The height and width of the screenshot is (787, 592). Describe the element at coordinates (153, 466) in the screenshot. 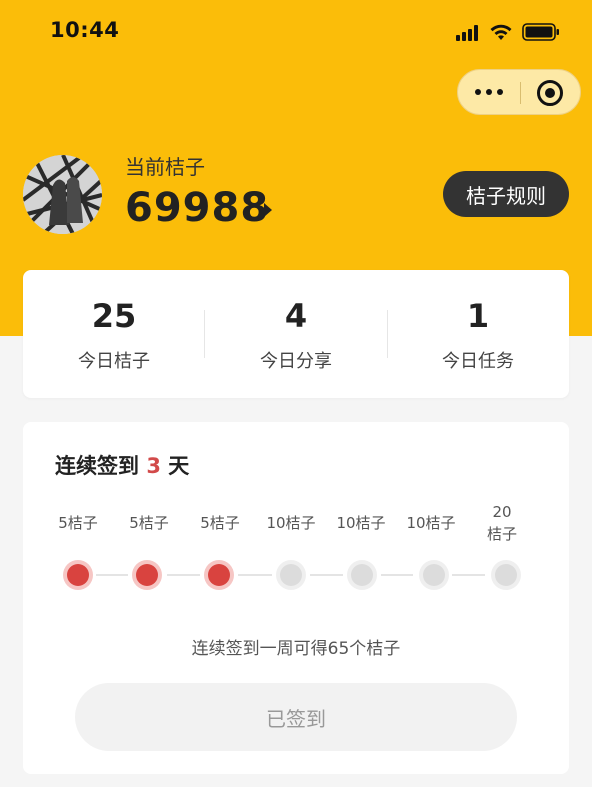

I see `checkin-days-count: 3` at that location.